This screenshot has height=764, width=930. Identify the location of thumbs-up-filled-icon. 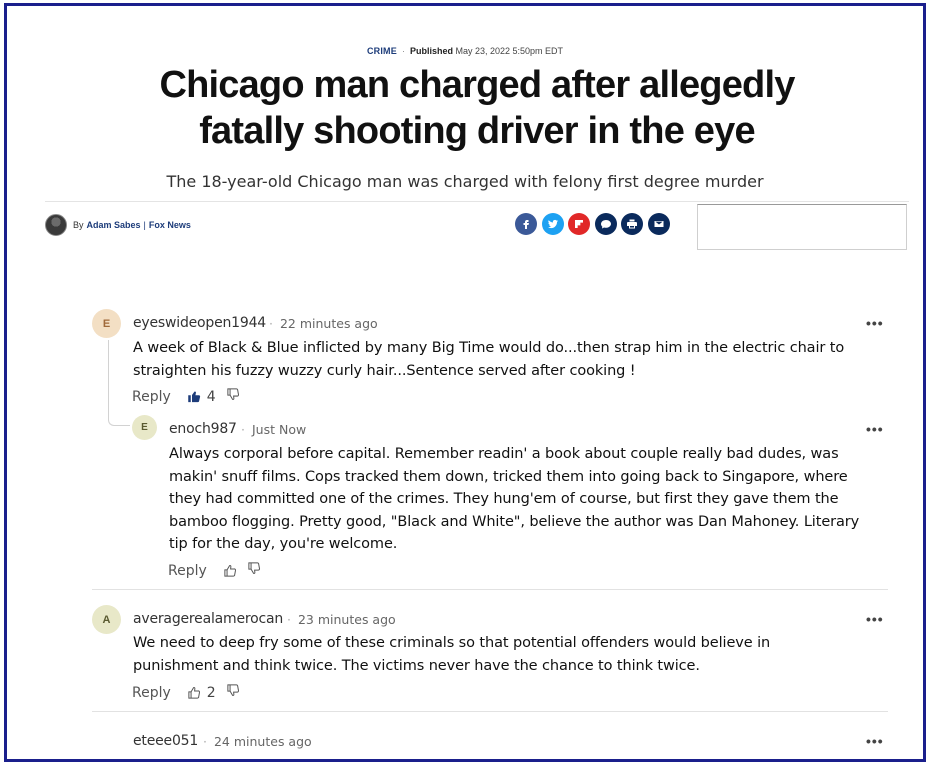
(194, 397).